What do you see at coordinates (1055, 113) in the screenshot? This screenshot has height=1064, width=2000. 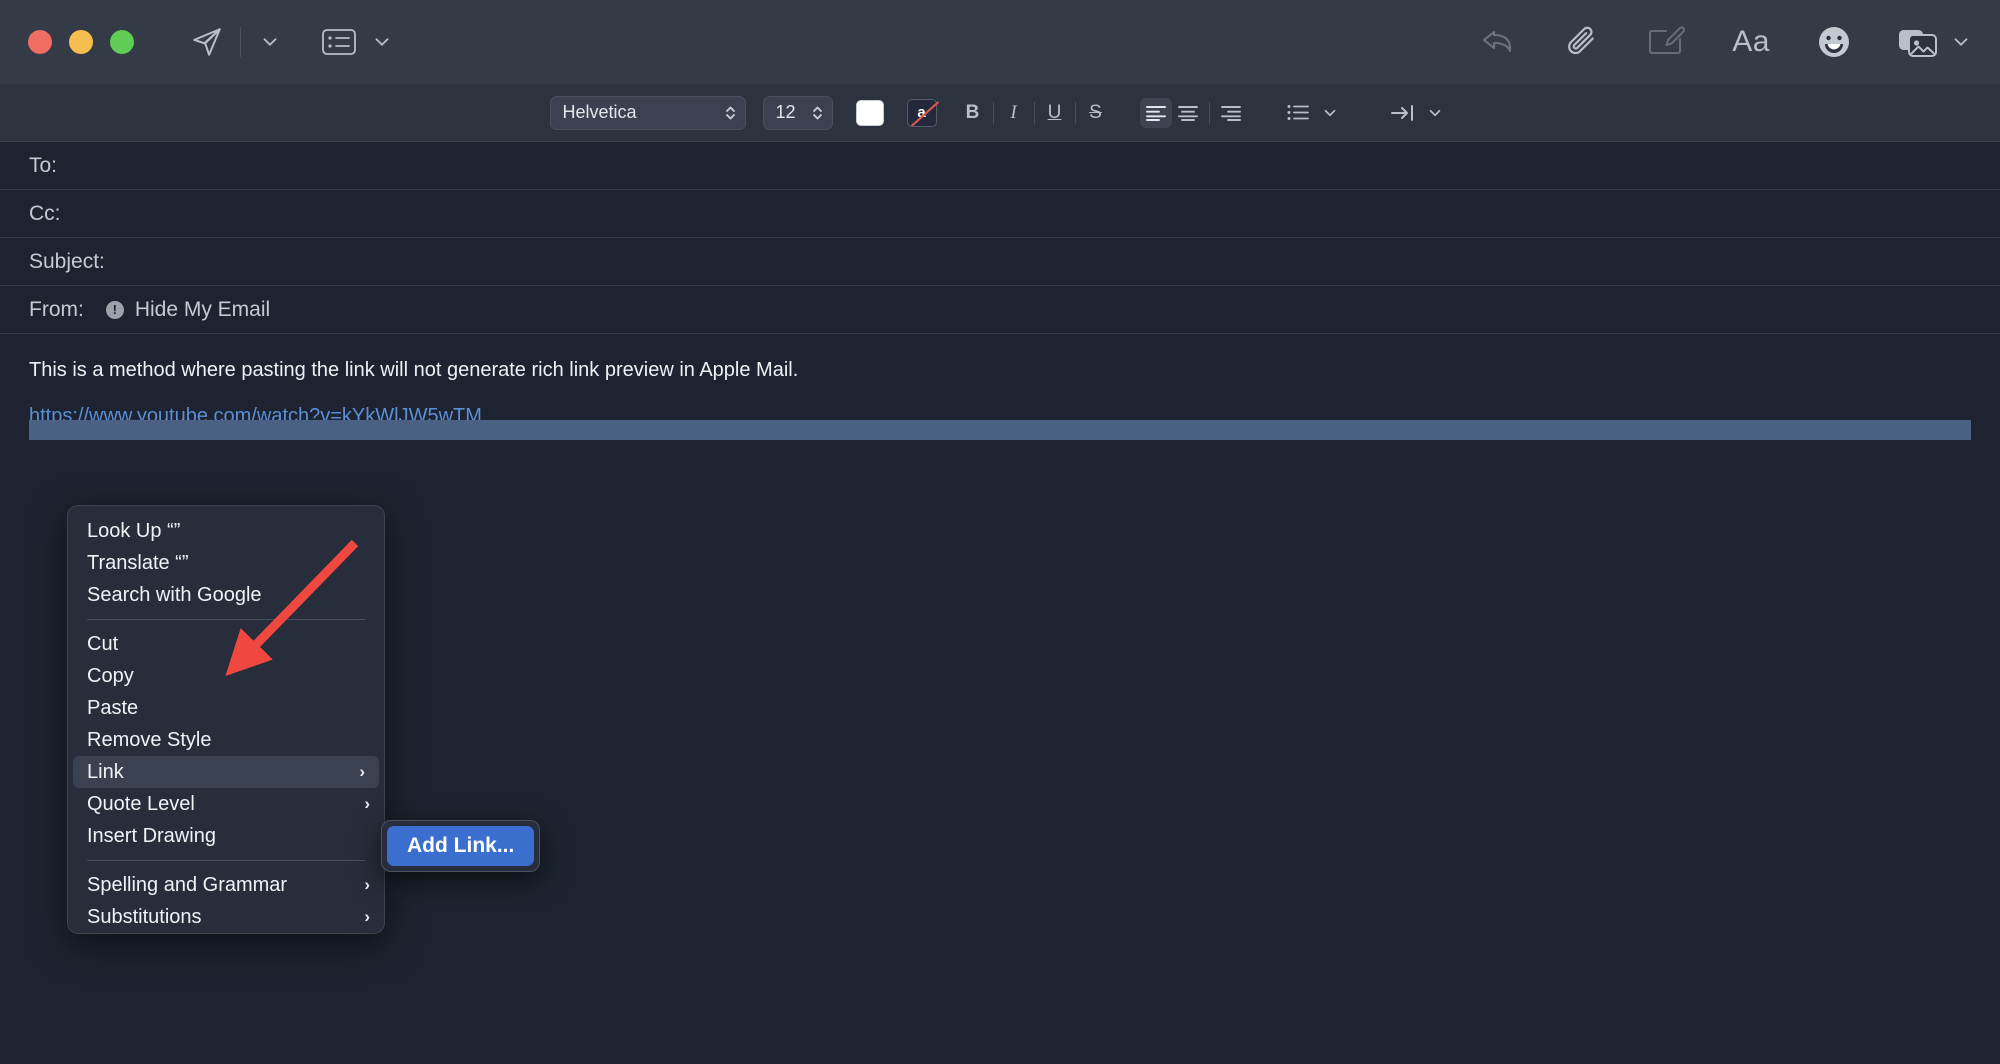 I see `underline-button: U` at bounding box center [1055, 113].